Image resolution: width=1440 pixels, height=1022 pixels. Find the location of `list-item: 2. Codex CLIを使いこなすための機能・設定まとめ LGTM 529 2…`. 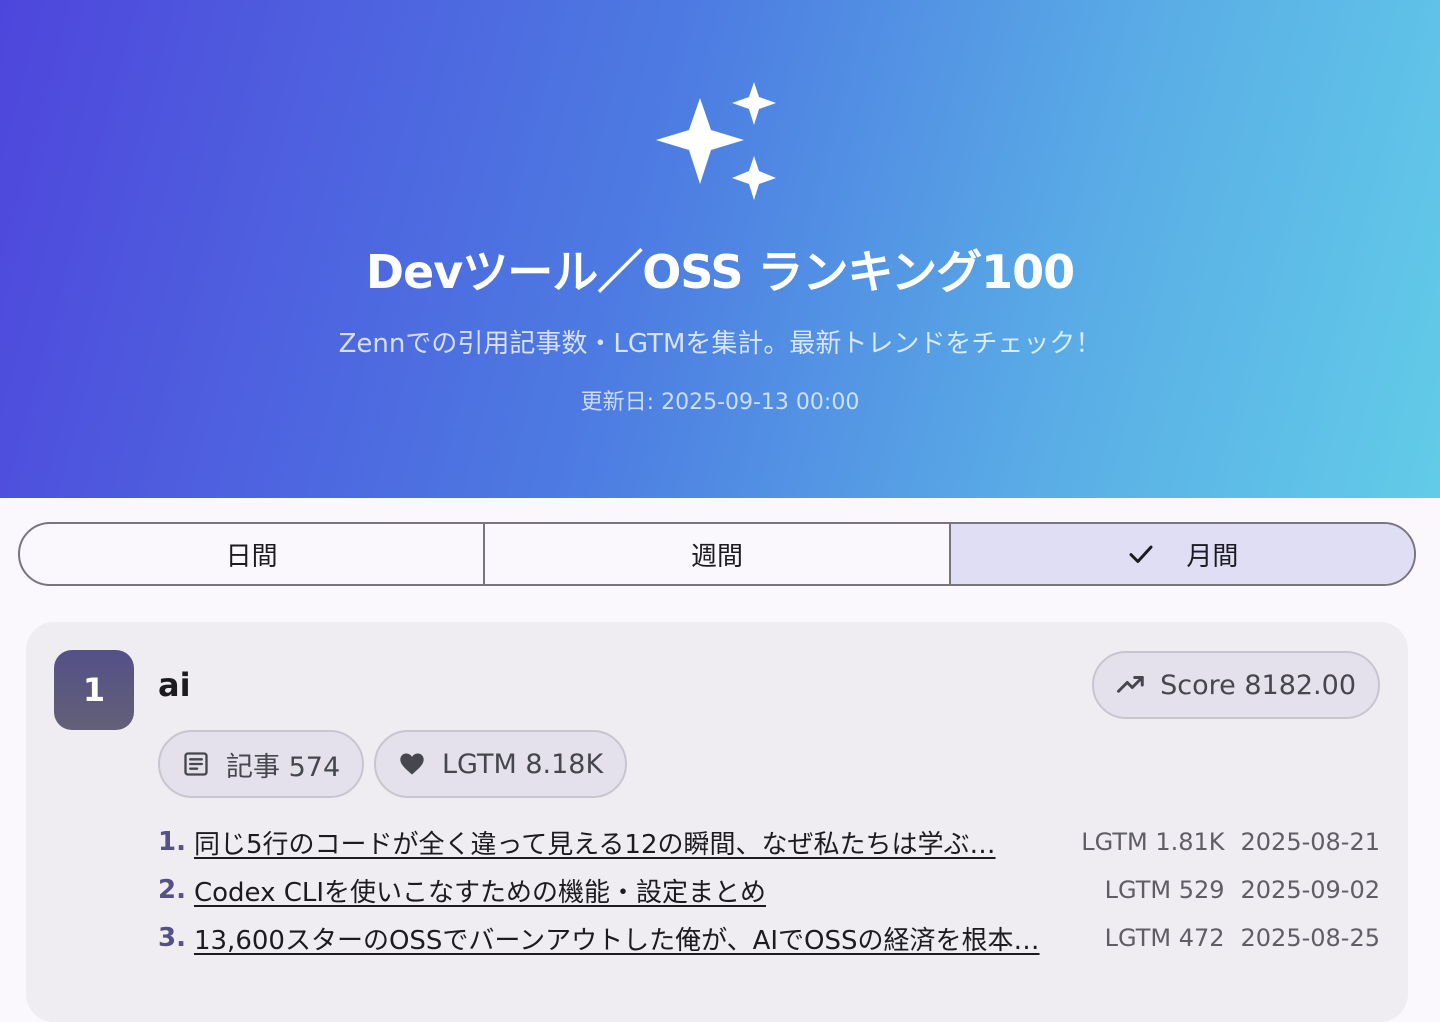

list-item: 2. Codex CLIを使いこなすための機能・設定まとめ LGTM 529 2… is located at coordinates (769, 890).